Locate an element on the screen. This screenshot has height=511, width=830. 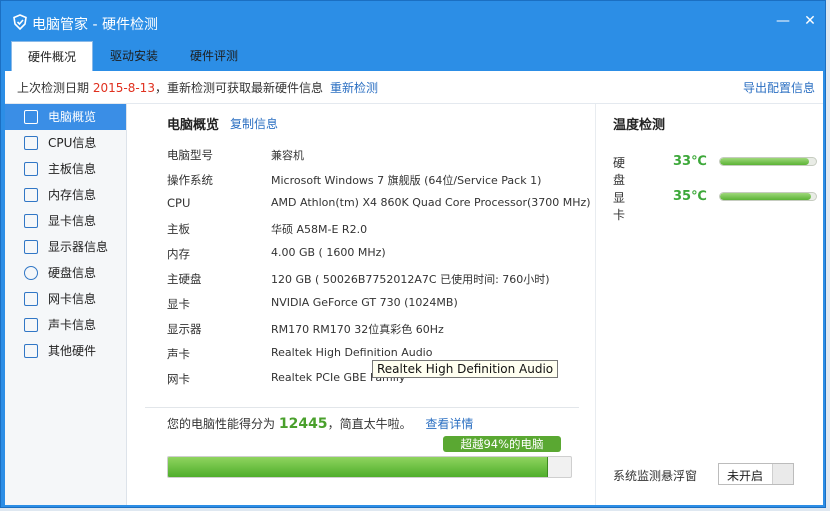
float-monitor-toggle: 未开启 is located at coordinates (756, 474).